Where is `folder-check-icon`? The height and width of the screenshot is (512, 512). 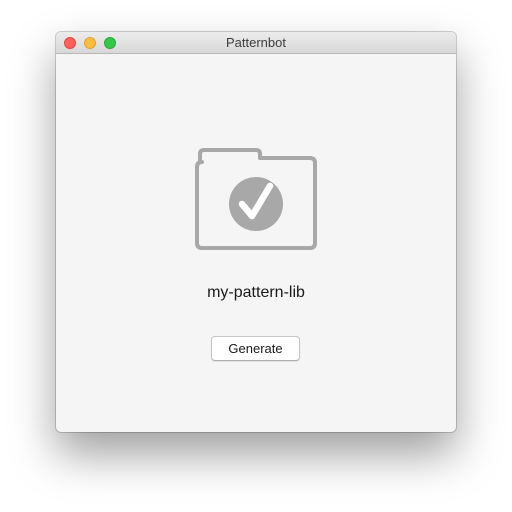
folder-check-icon is located at coordinates (256, 199).